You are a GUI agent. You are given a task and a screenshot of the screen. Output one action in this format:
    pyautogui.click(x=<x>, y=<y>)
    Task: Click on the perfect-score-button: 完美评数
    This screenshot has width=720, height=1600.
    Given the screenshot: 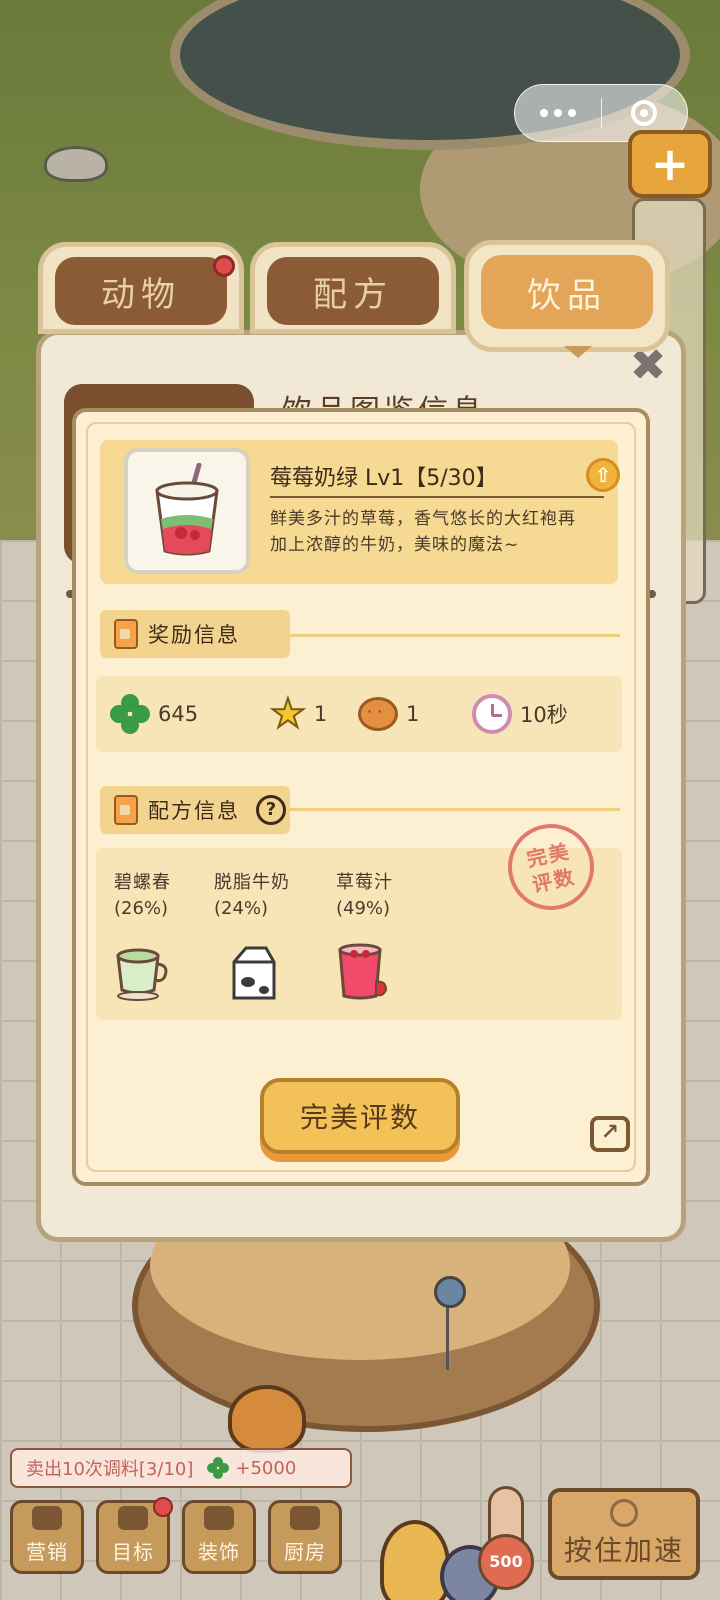 What is the action you would take?
    pyautogui.click(x=360, y=1116)
    